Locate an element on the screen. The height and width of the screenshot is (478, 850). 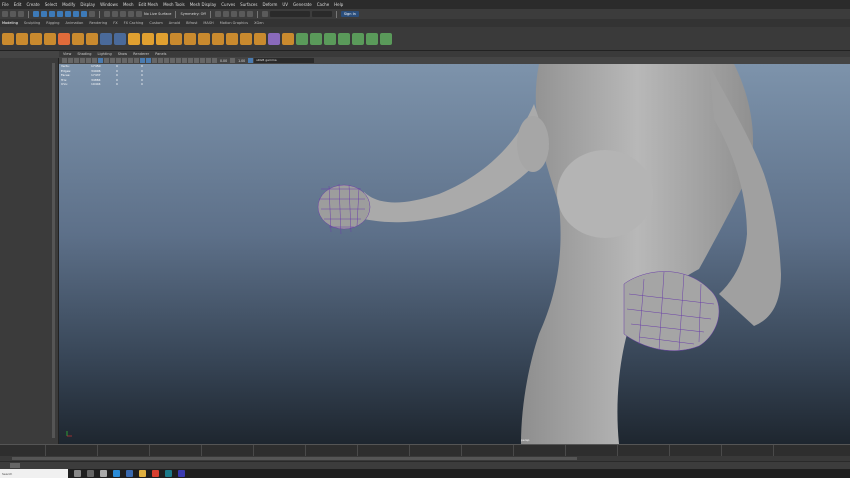
default-material-icon is located at coordinates (154, 60).